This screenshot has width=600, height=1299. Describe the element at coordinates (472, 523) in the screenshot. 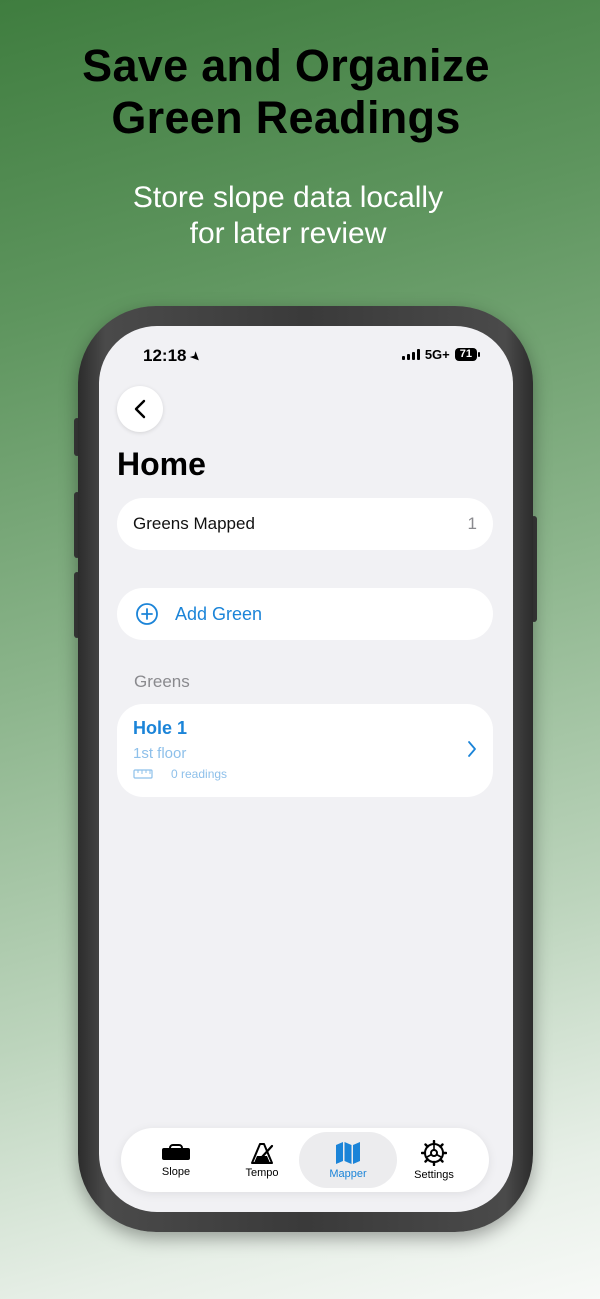

I see `greens-mapped-count: 1` at that location.